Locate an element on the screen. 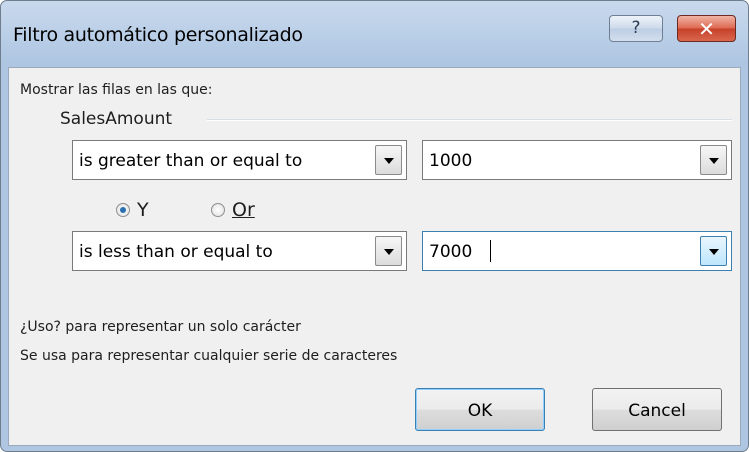 The width and height of the screenshot is (749, 452). condition1-operator-value: is greater than or equal to is located at coordinates (191, 161).